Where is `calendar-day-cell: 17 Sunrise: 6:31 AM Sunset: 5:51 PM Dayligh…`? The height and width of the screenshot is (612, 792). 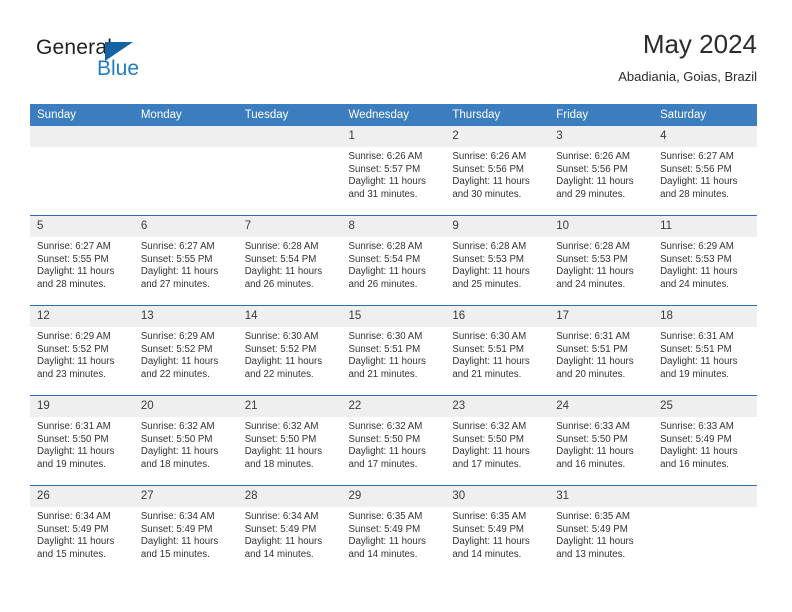 calendar-day-cell: 17 Sunrise: 6:31 AM Sunset: 5:51 PM Dayligh… is located at coordinates (601, 350).